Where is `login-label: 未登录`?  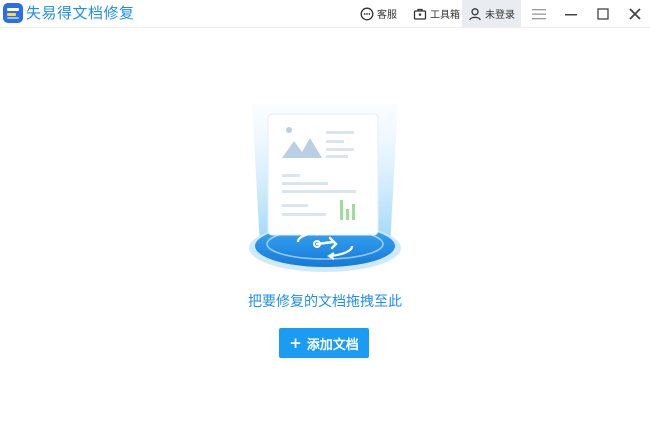 login-label: 未登录 is located at coordinates (500, 15).